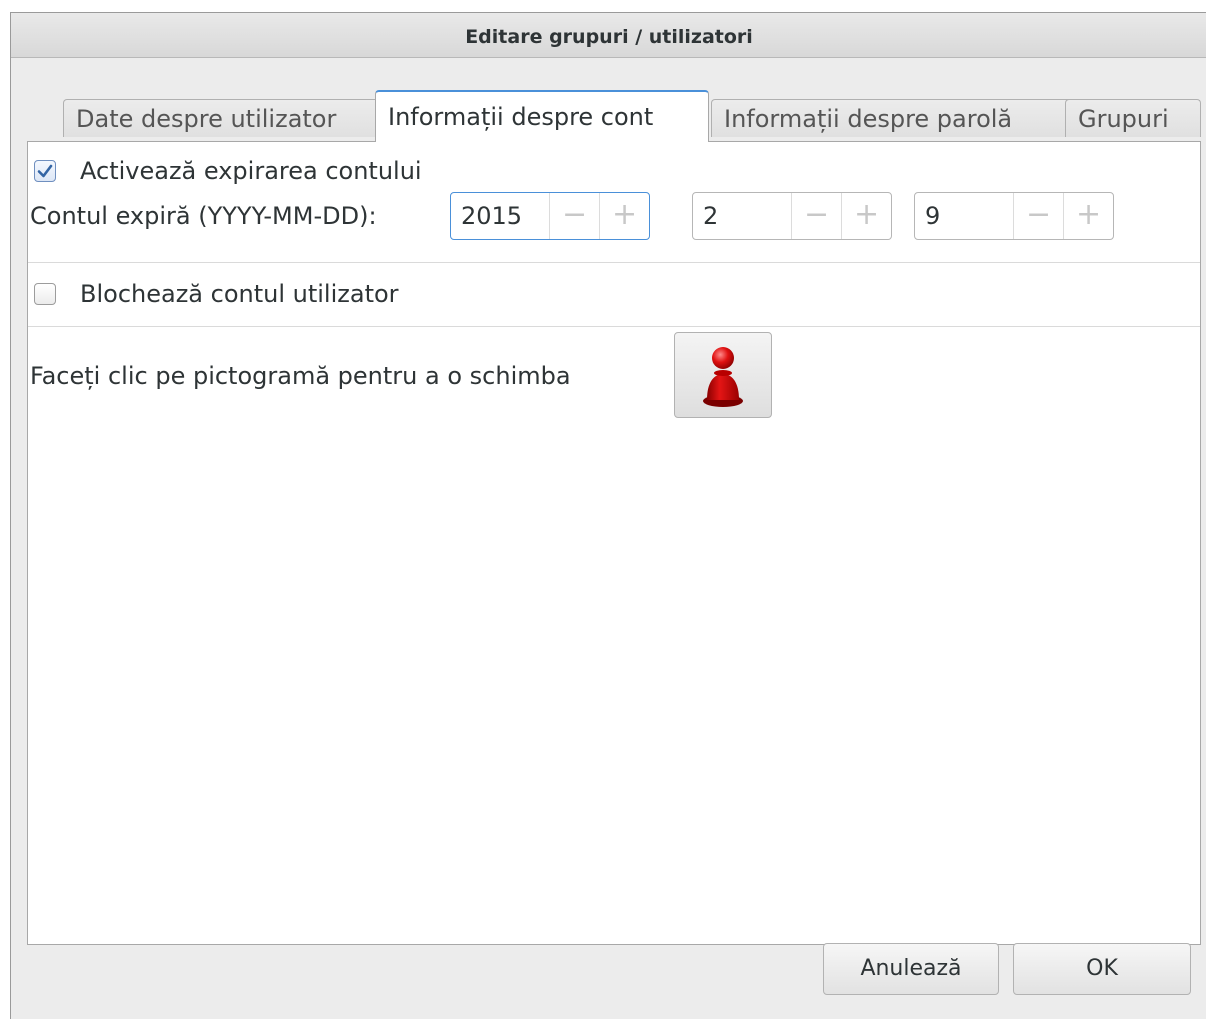  I want to click on tab-groups: Grupuri, so click(1133, 118).